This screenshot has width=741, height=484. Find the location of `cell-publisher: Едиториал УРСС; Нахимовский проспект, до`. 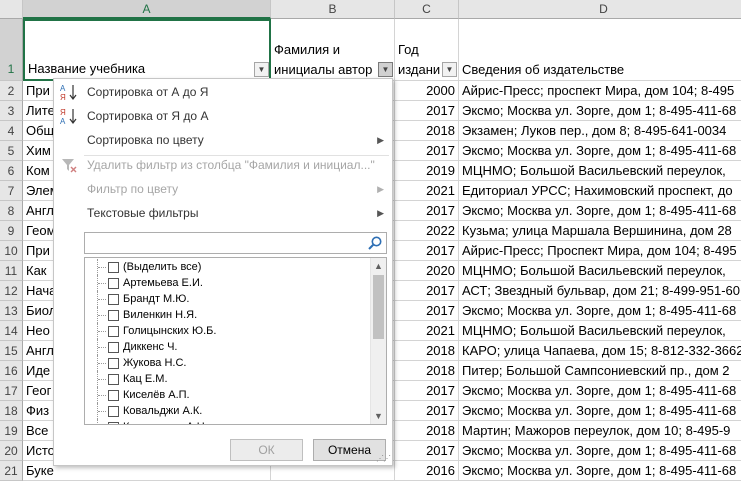

cell-publisher: Едиториал УРСС; Нахимовский проспект, до is located at coordinates (600, 191).